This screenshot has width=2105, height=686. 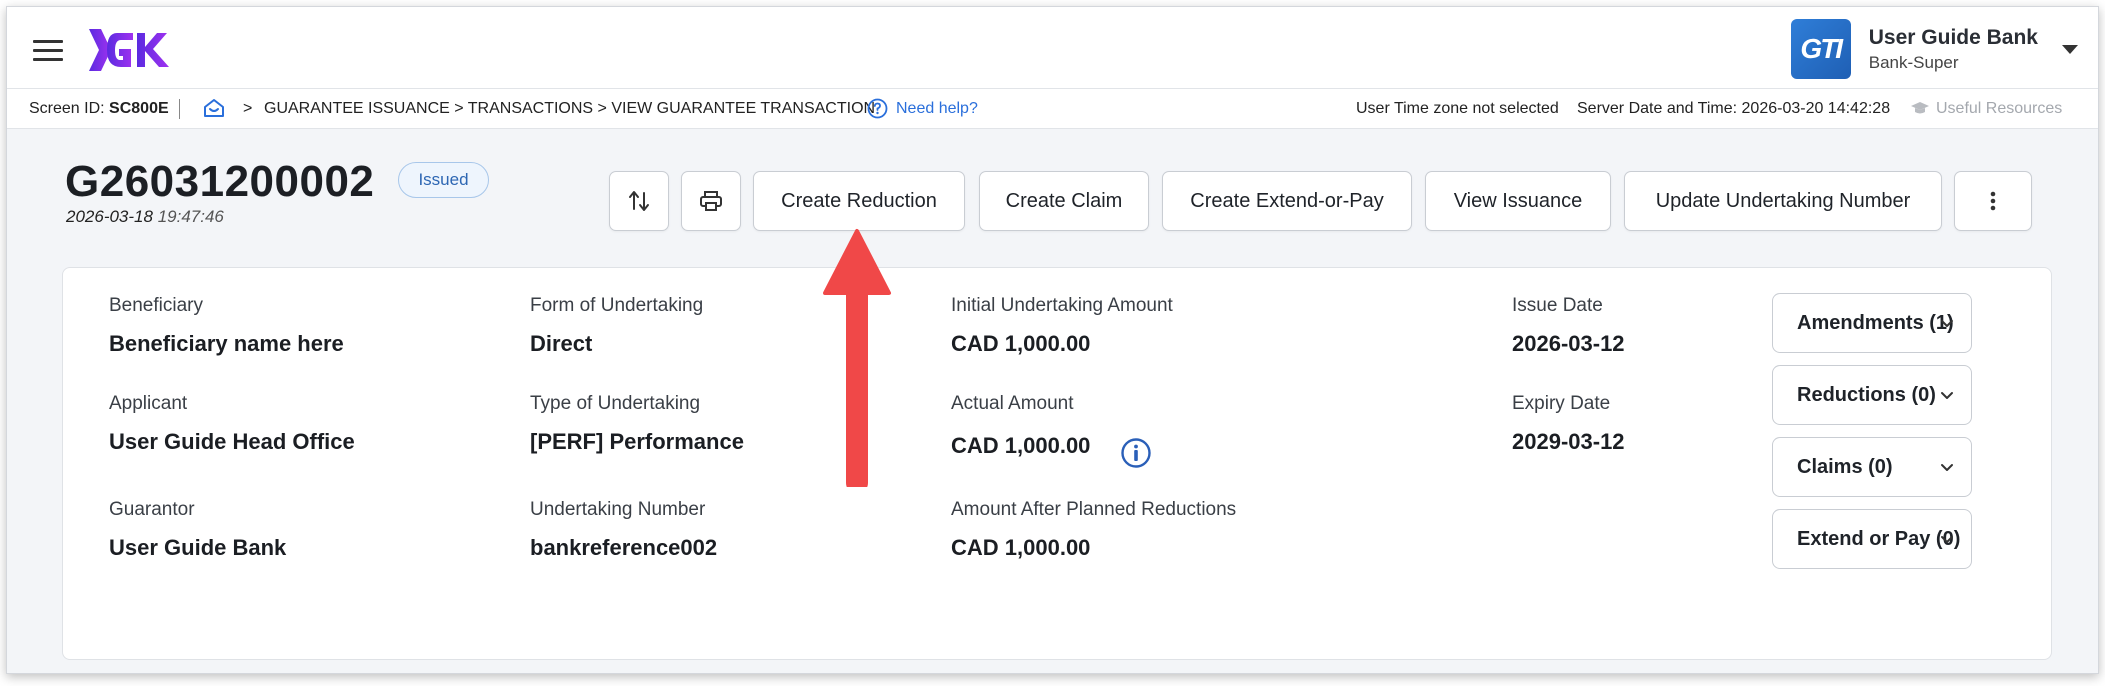 I want to click on claims-label: Claims (0), so click(x=1845, y=466).